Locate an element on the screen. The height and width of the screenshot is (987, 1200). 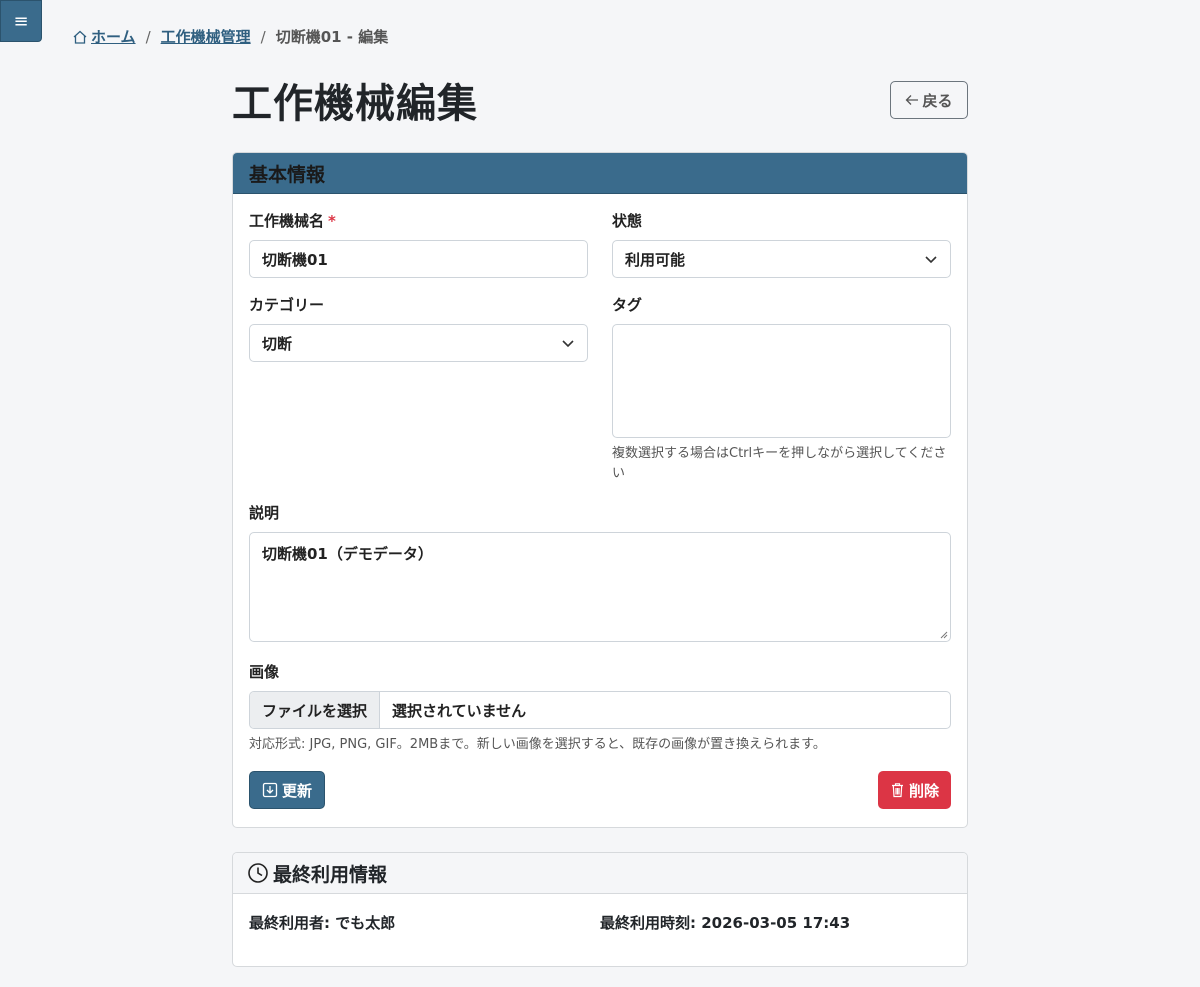
back-button-label: 戻る is located at coordinates (937, 100).